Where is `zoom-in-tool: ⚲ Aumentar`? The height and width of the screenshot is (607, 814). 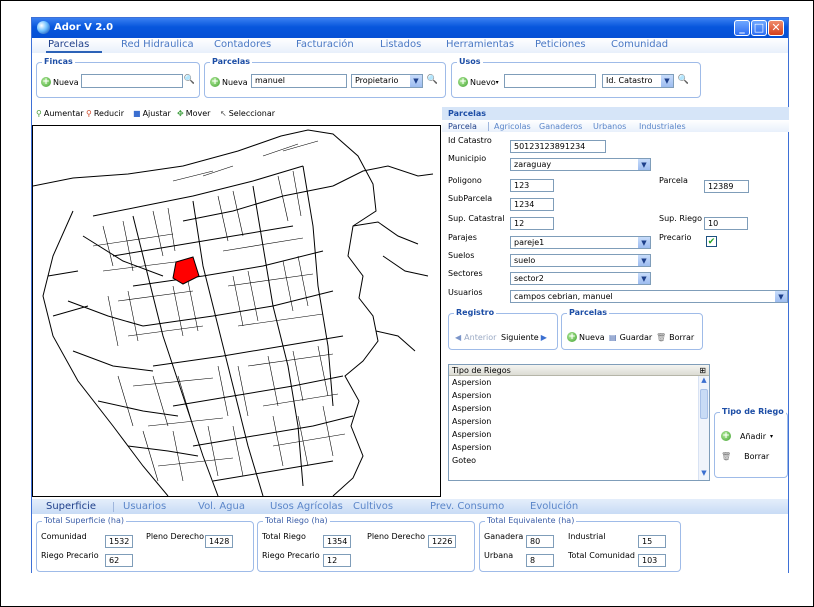 zoom-in-tool: ⚲ Aumentar is located at coordinates (60, 113).